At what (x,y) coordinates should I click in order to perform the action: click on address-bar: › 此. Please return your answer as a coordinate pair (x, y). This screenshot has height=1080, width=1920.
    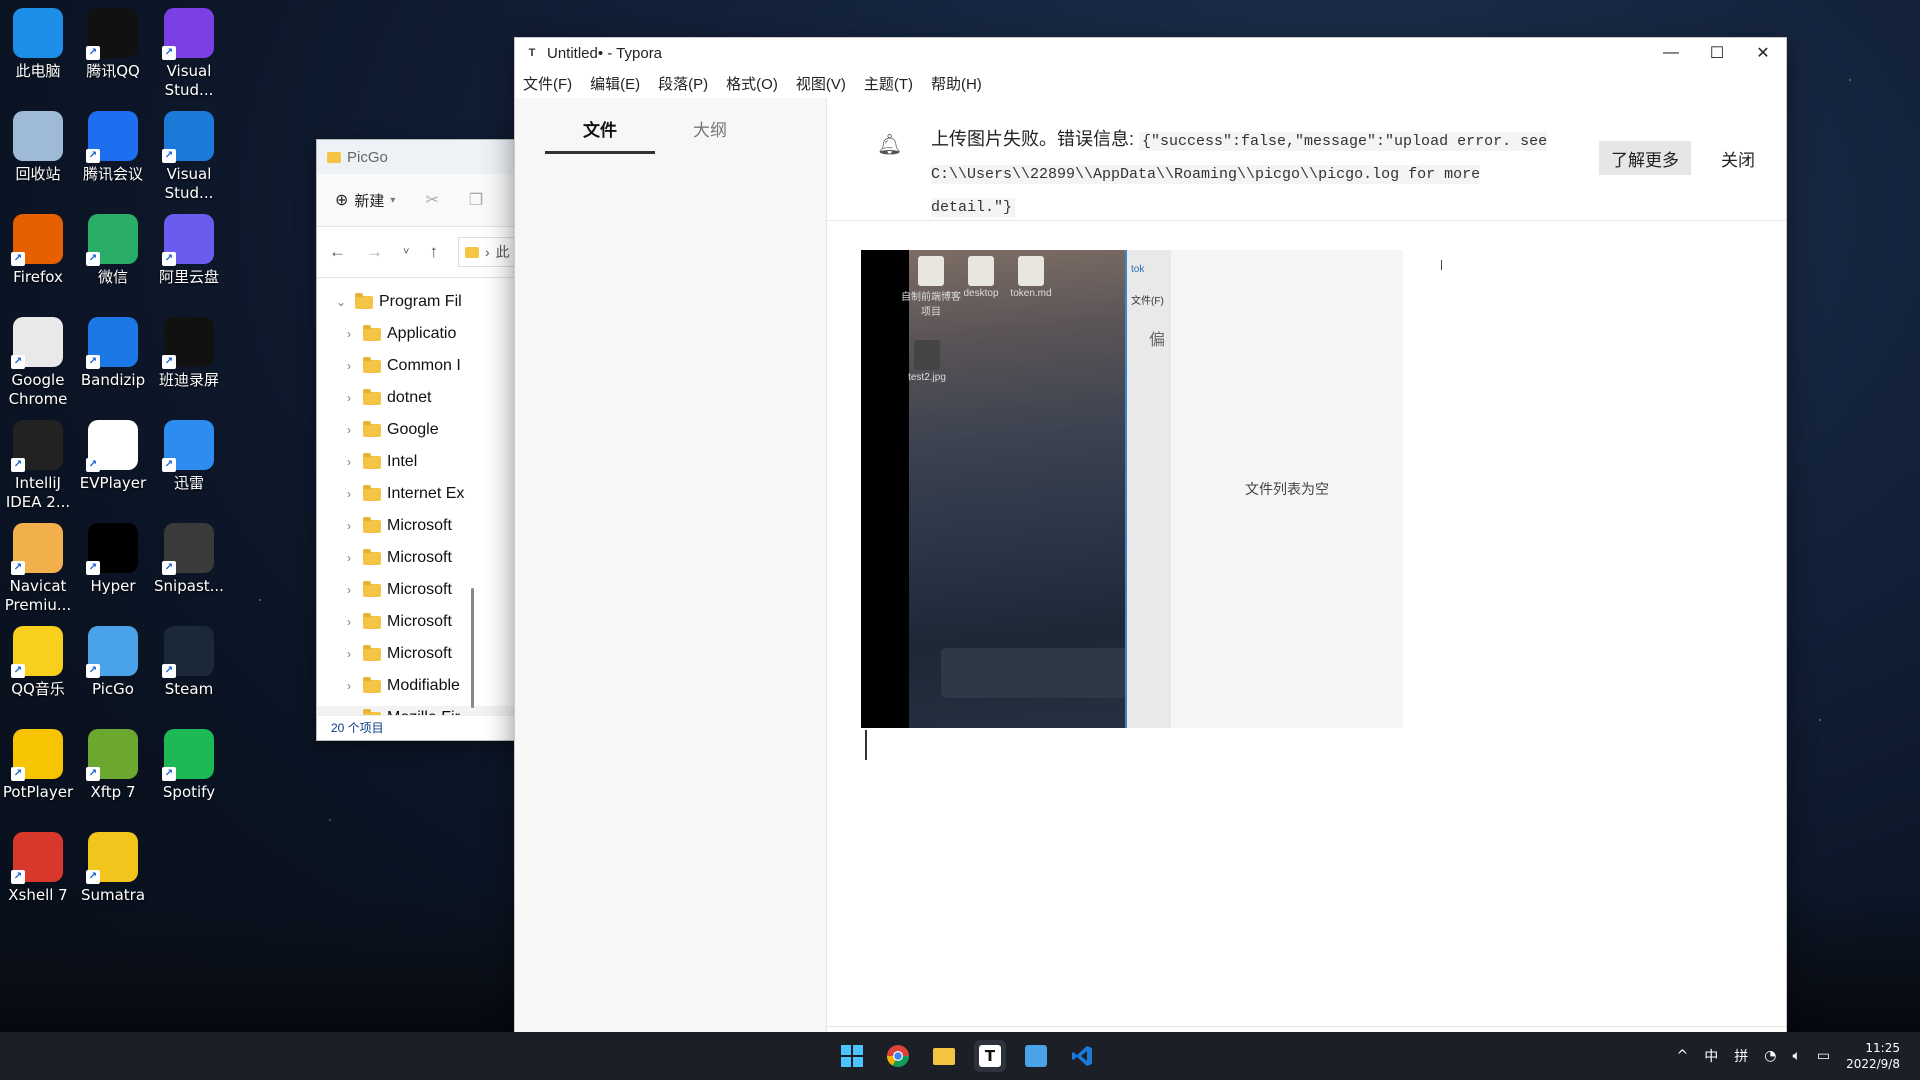
    Looking at the image, I should click on (487, 252).